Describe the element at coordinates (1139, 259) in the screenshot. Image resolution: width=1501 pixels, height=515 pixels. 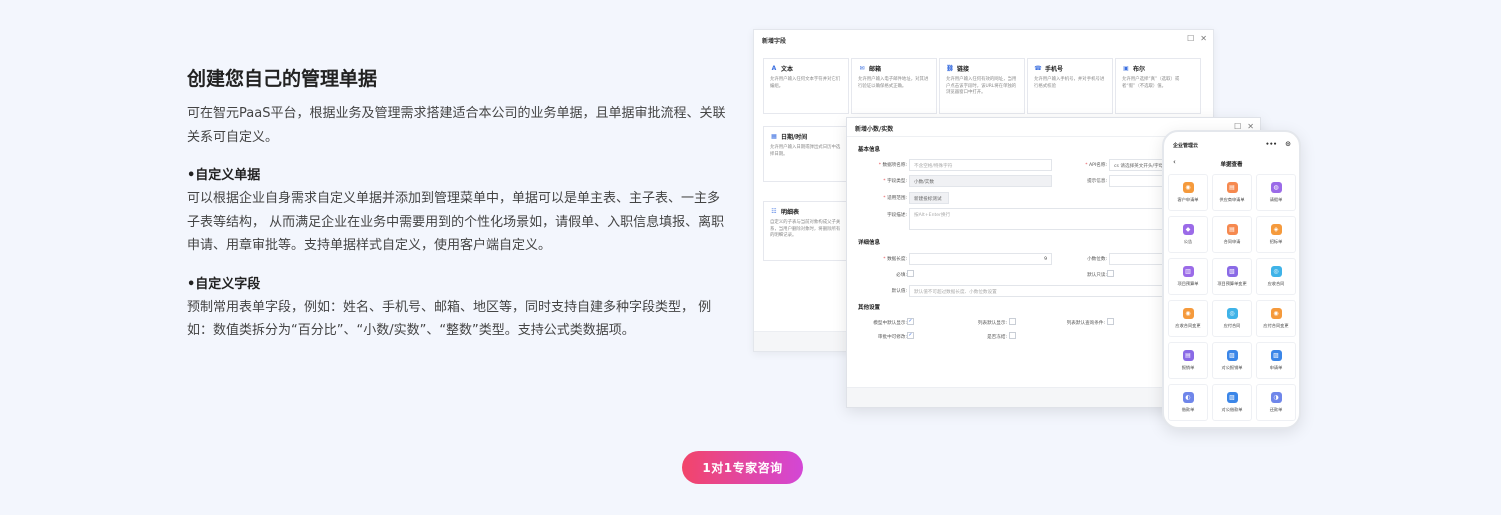
I see `decimal-places-input` at that location.